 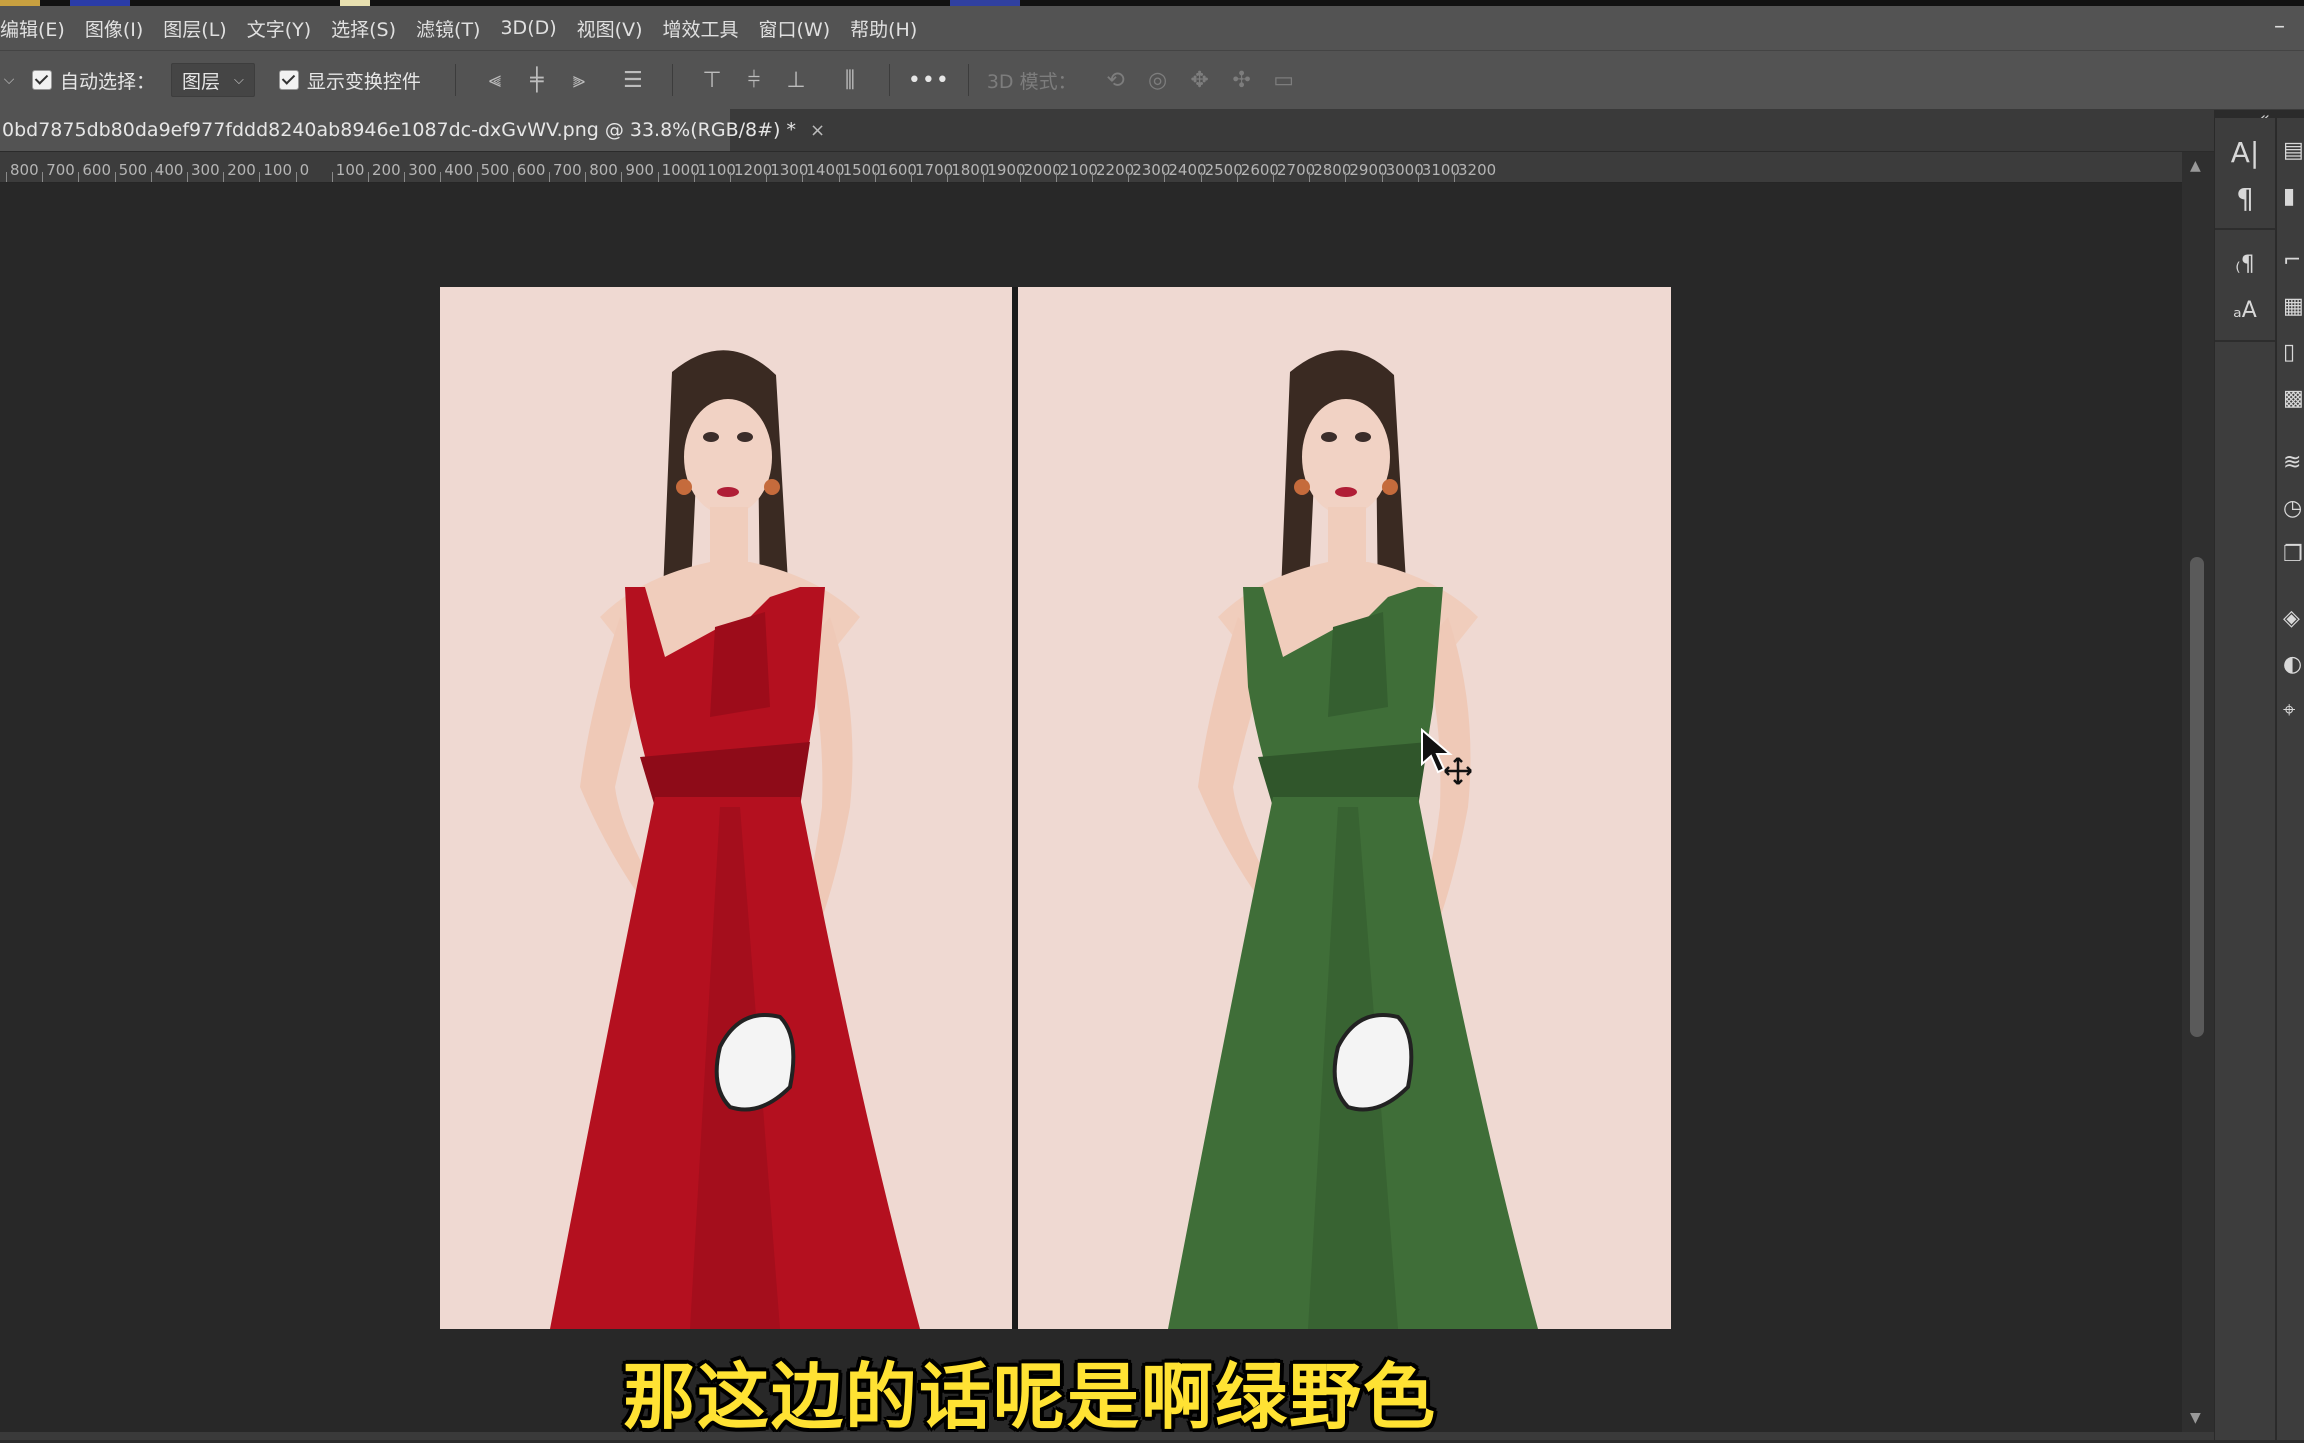 What do you see at coordinates (42, 80) in the screenshot?
I see `auto-select-checkbox` at bounding box center [42, 80].